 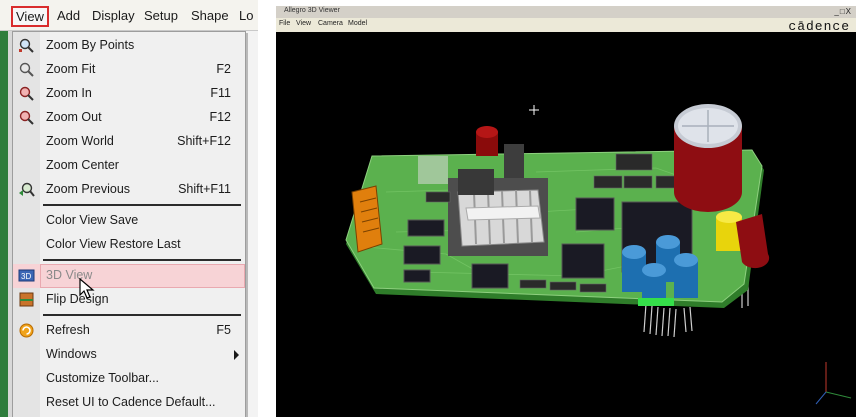 I want to click on svg-text: 3D, so click(x=26, y=276).